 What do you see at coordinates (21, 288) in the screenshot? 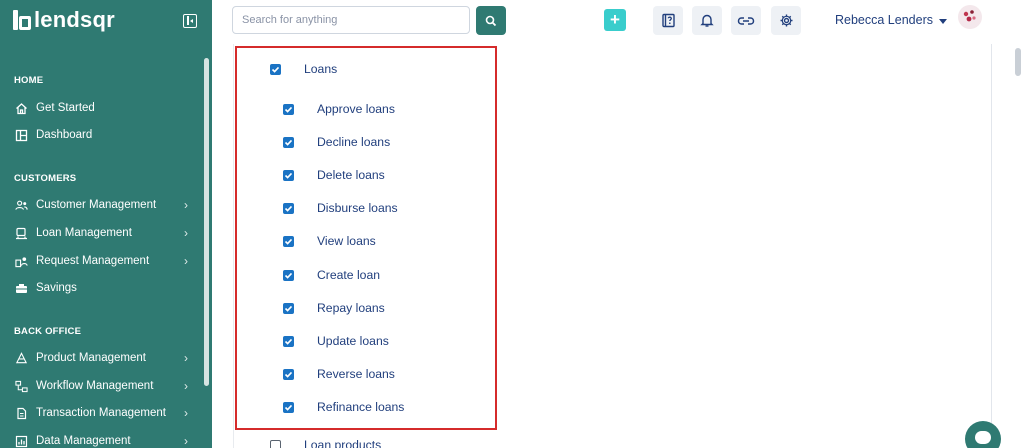
I see `savings-icon` at bounding box center [21, 288].